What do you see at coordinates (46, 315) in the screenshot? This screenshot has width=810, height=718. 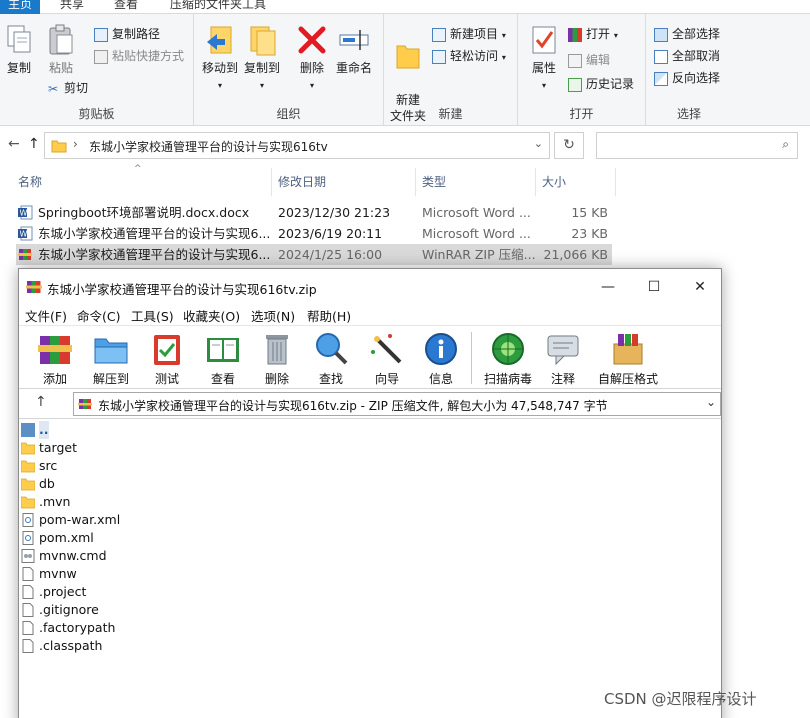 I see `menu-file: 文件(F)` at bounding box center [46, 315].